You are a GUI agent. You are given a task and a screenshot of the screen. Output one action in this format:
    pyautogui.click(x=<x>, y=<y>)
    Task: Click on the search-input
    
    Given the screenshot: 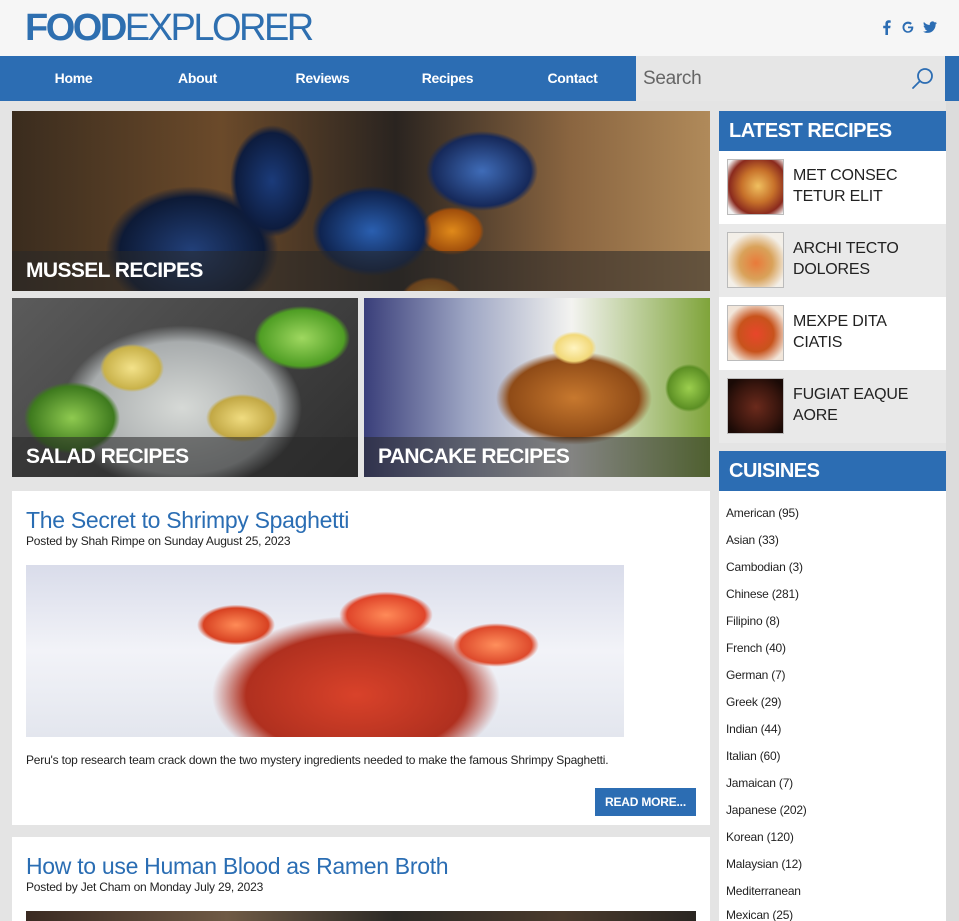 What is the action you would take?
    pyautogui.click(x=790, y=78)
    